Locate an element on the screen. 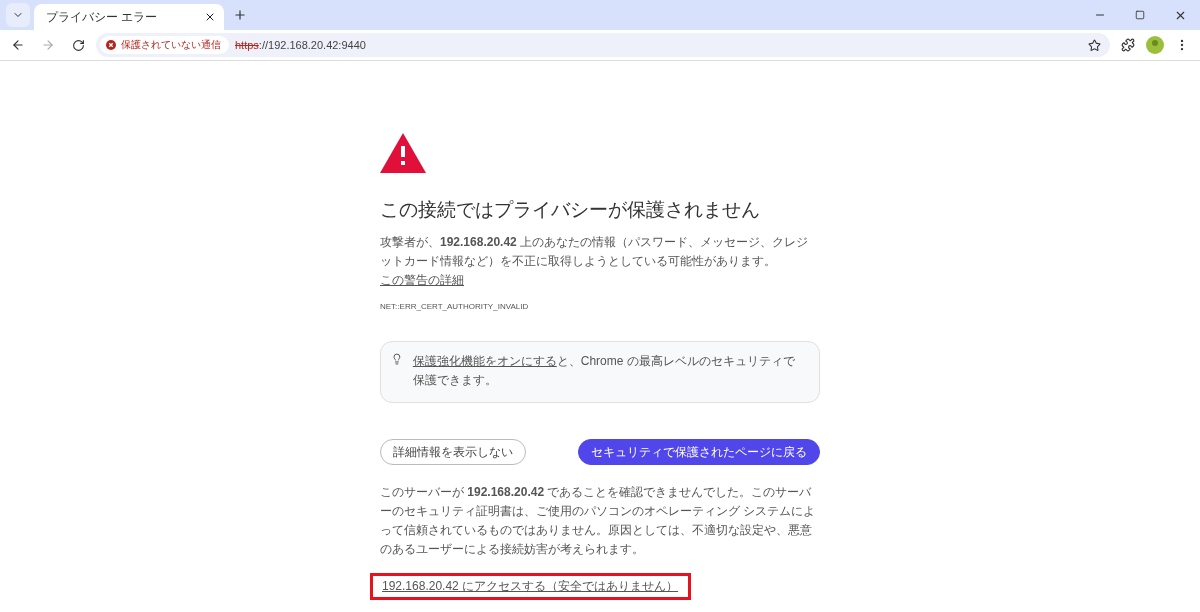  plus-icon is located at coordinates (240, 15).